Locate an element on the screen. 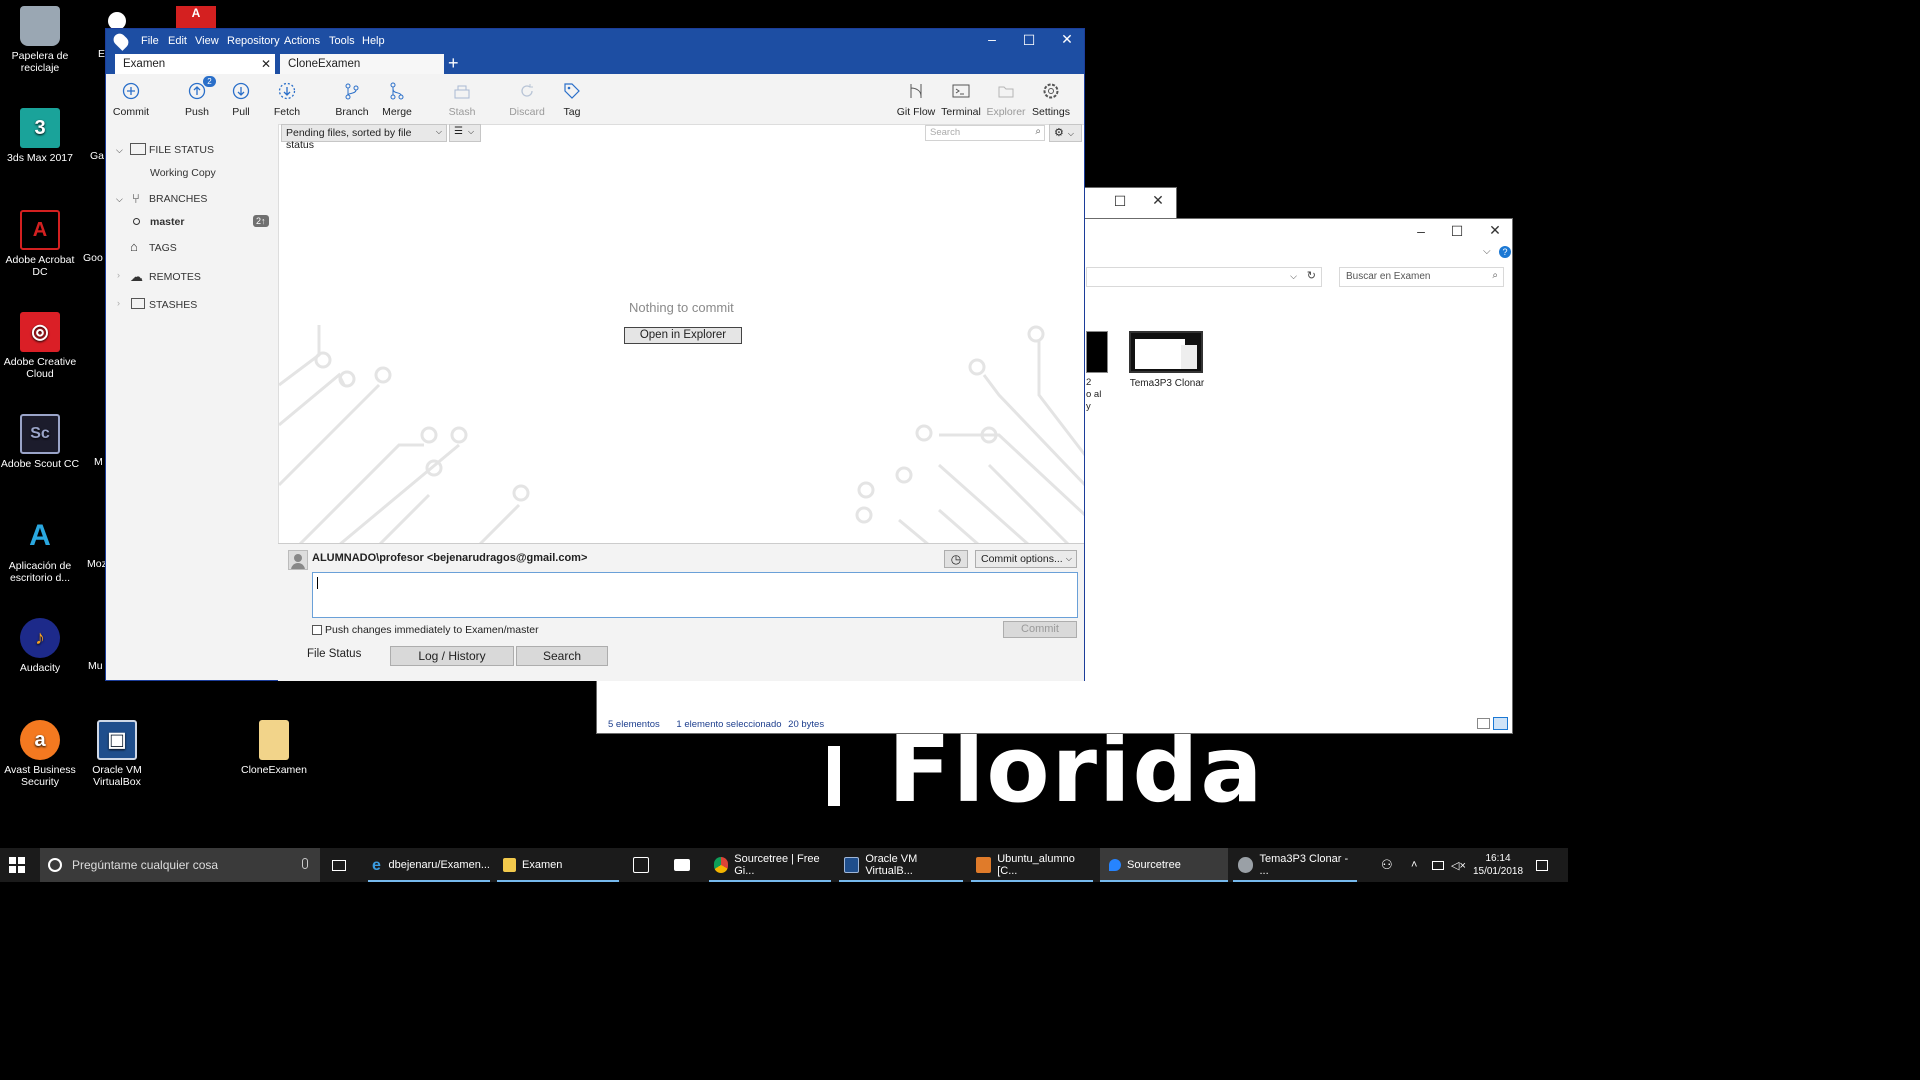  sidebar-item-master: master is located at coordinates (167, 222).